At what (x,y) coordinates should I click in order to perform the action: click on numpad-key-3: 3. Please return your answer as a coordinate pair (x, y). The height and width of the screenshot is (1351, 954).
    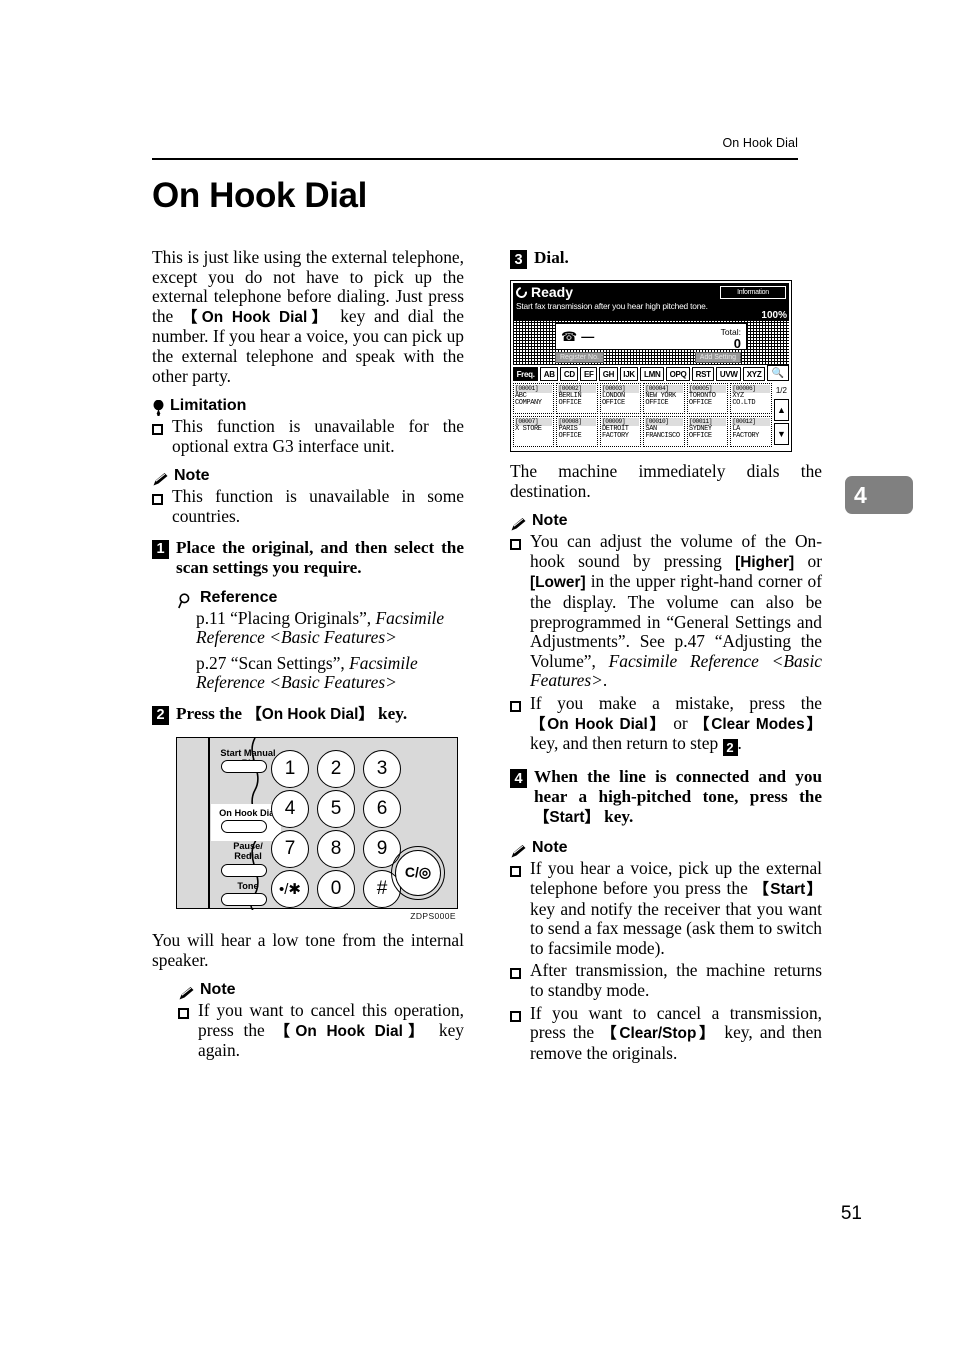
    Looking at the image, I should click on (382, 768).